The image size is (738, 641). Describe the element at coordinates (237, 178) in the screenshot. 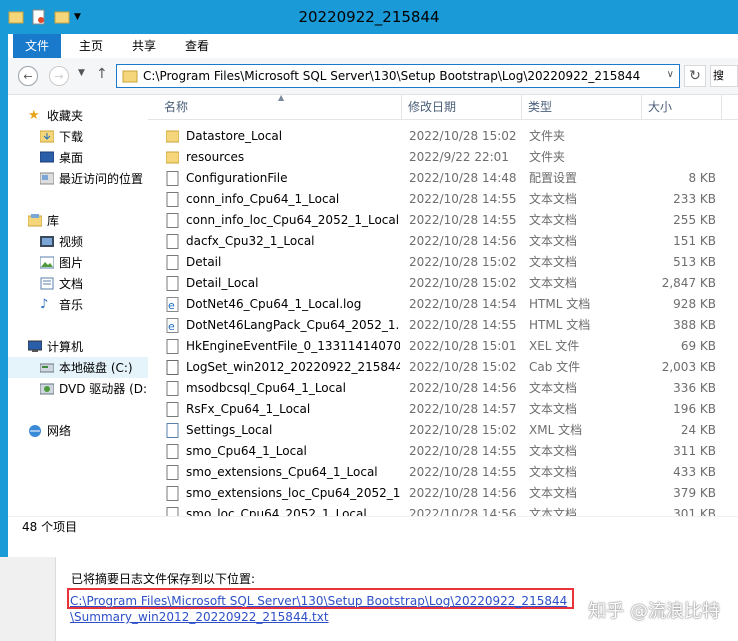

I see `file-name: ConfigurationFile` at that location.